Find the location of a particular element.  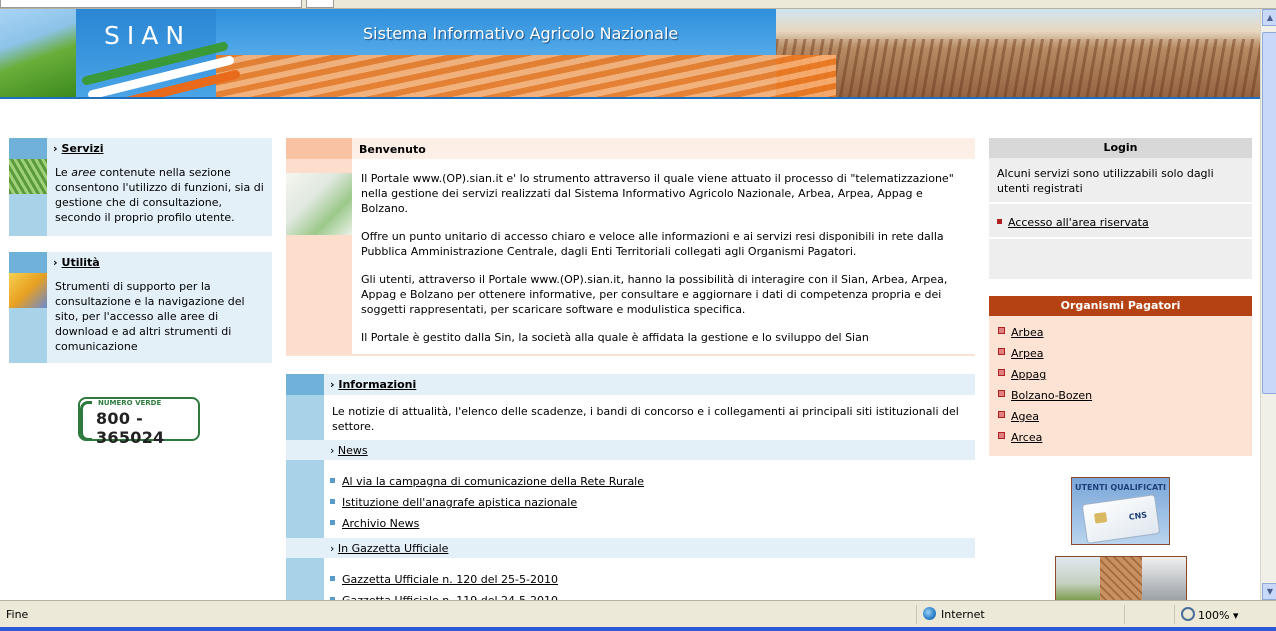

organismi-title: Organismi Pagatori is located at coordinates (1120, 306).